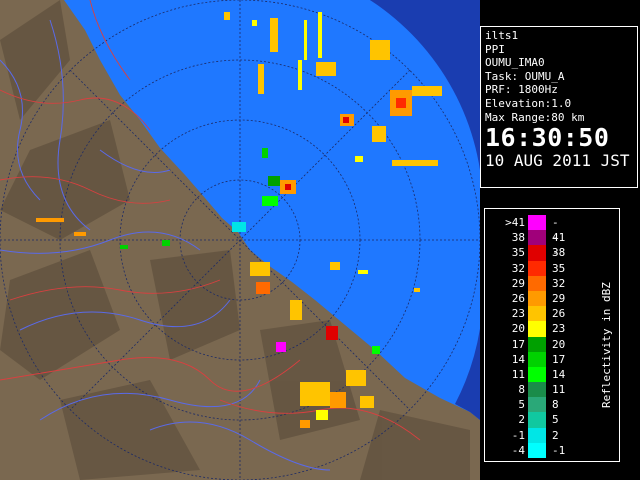 The image size is (640, 480). Describe the element at coordinates (518, 298) in the screenshot. I see `legend-lower-bound: 26` at that location.